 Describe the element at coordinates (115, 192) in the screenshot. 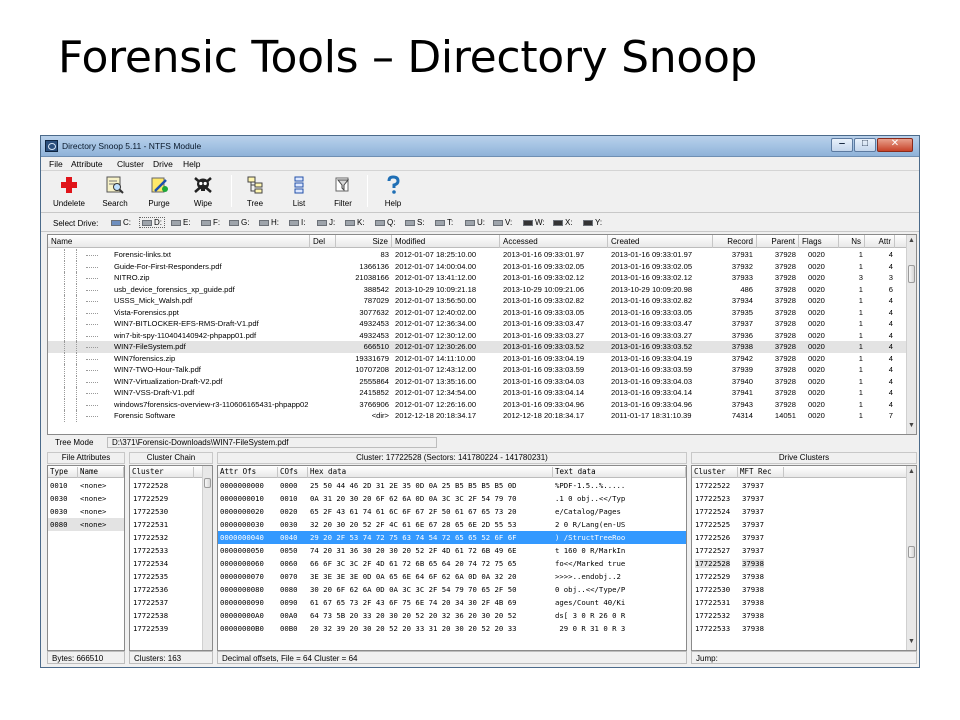

I see `search-button: Search` at that location.